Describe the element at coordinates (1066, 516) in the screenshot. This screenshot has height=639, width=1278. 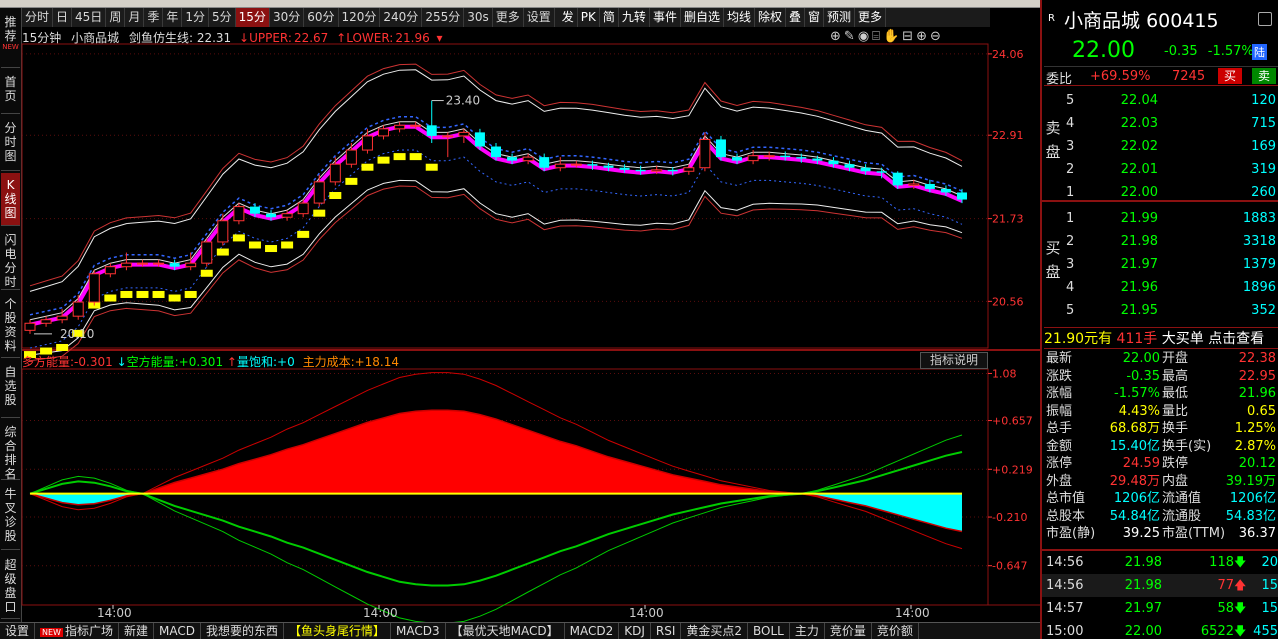
I see `stat-label: 总股本` at that location.